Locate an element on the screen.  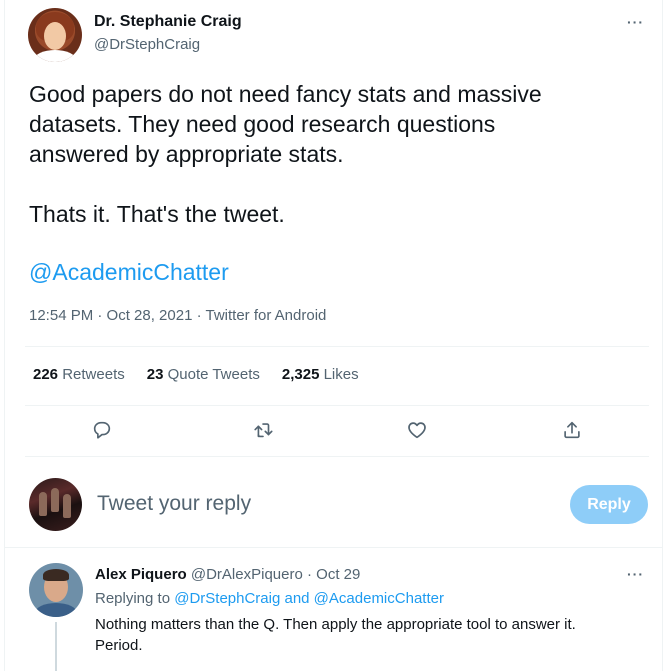
retweet-icon is located at coordinates (263, 430).